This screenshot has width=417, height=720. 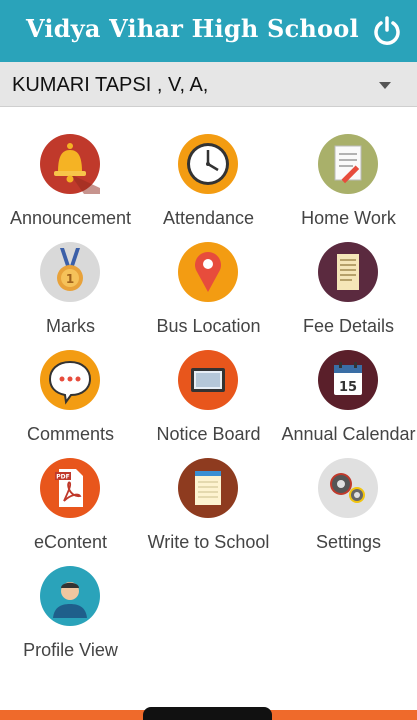 I want to click on menu-profile-view: Profile View, so click(x=70, y=599).